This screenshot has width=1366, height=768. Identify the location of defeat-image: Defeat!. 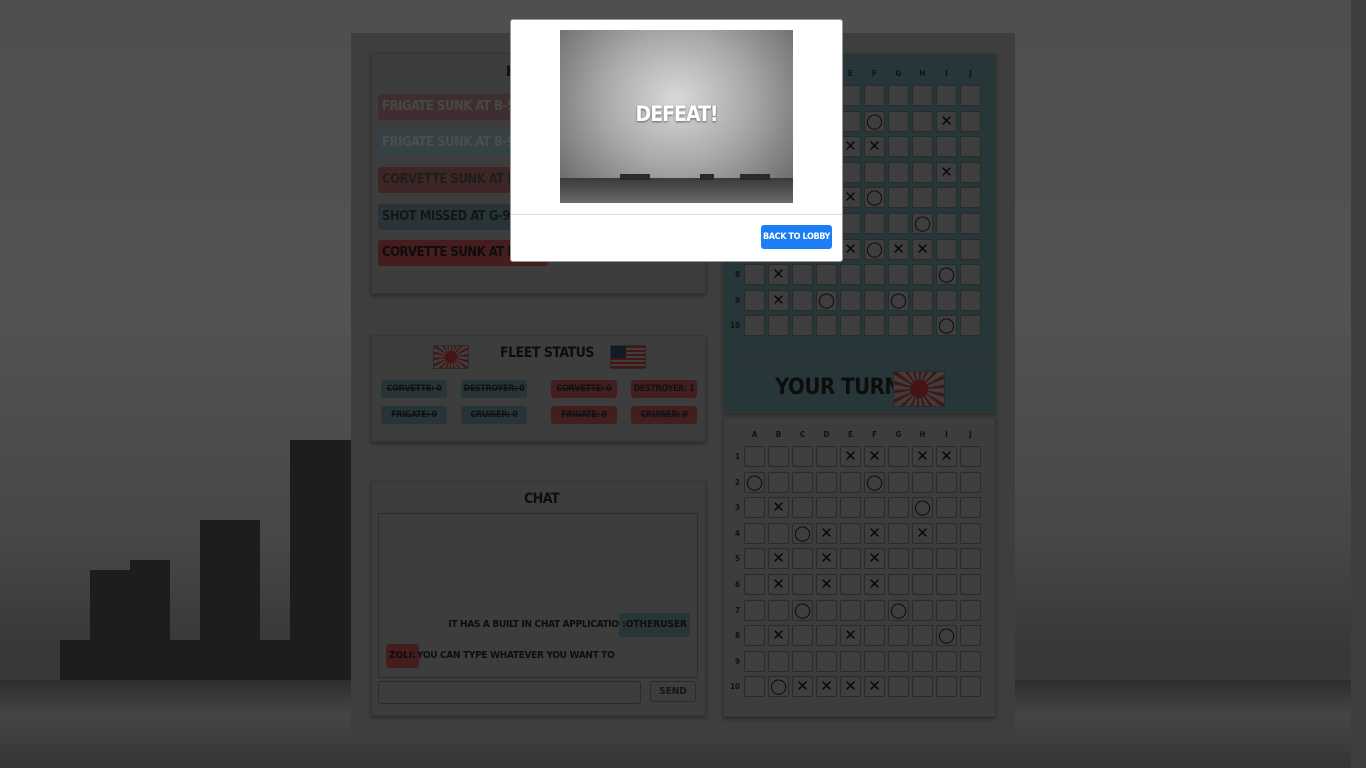
(676, 116).